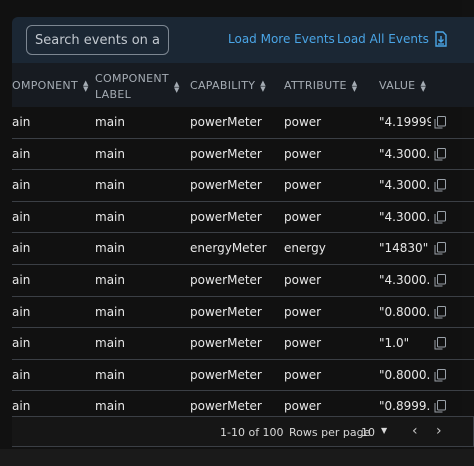 The image size is (474, 466). Describe the element at coordinates (237, 457) in the screenshot. I see `window-bottom-edge` at that location.